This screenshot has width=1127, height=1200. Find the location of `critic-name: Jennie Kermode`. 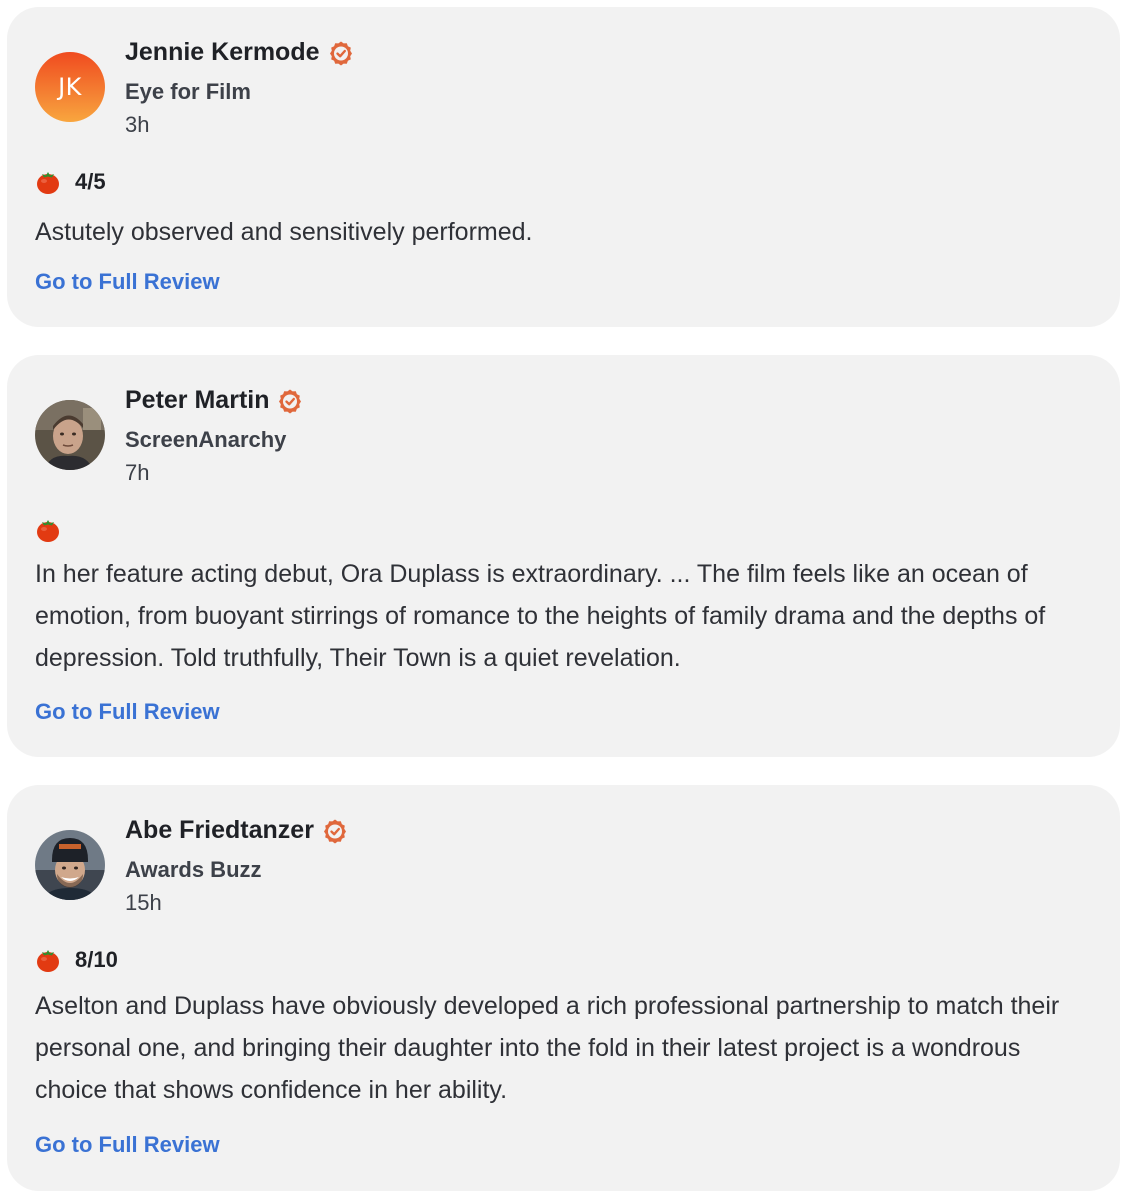

critic-name: Jennie Kermode is located at coordinates (222, 52).